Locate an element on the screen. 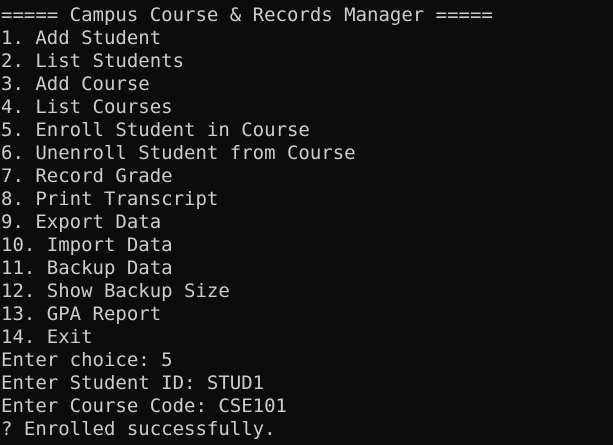  menu-item-backup-data: 11. Backup Data is located at coordinates (87, 268).